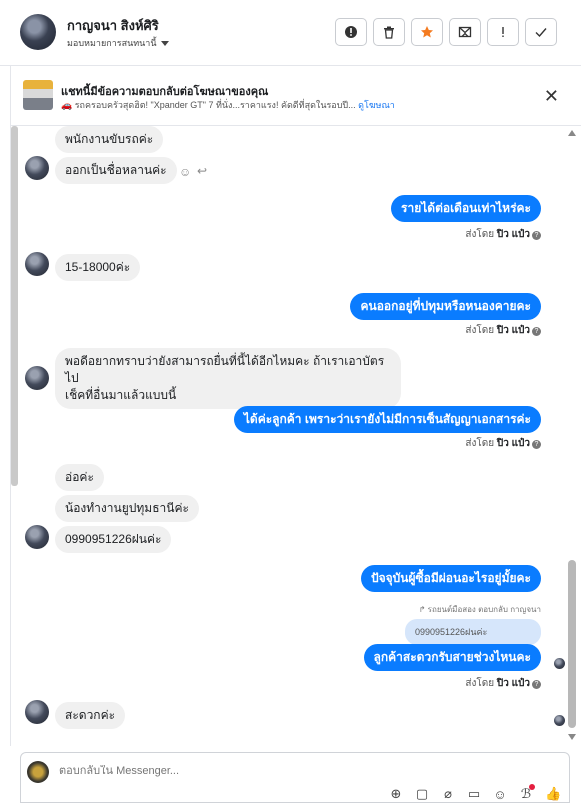 Image resolution: width=581 pixels, height=803 pixels. What do you see at coordinates (466, 208) in the screenshot?
I see `outgoing-message: รายได้ต่อเดือนเท่าไหร่คะ` at bounding box center [466, 208].